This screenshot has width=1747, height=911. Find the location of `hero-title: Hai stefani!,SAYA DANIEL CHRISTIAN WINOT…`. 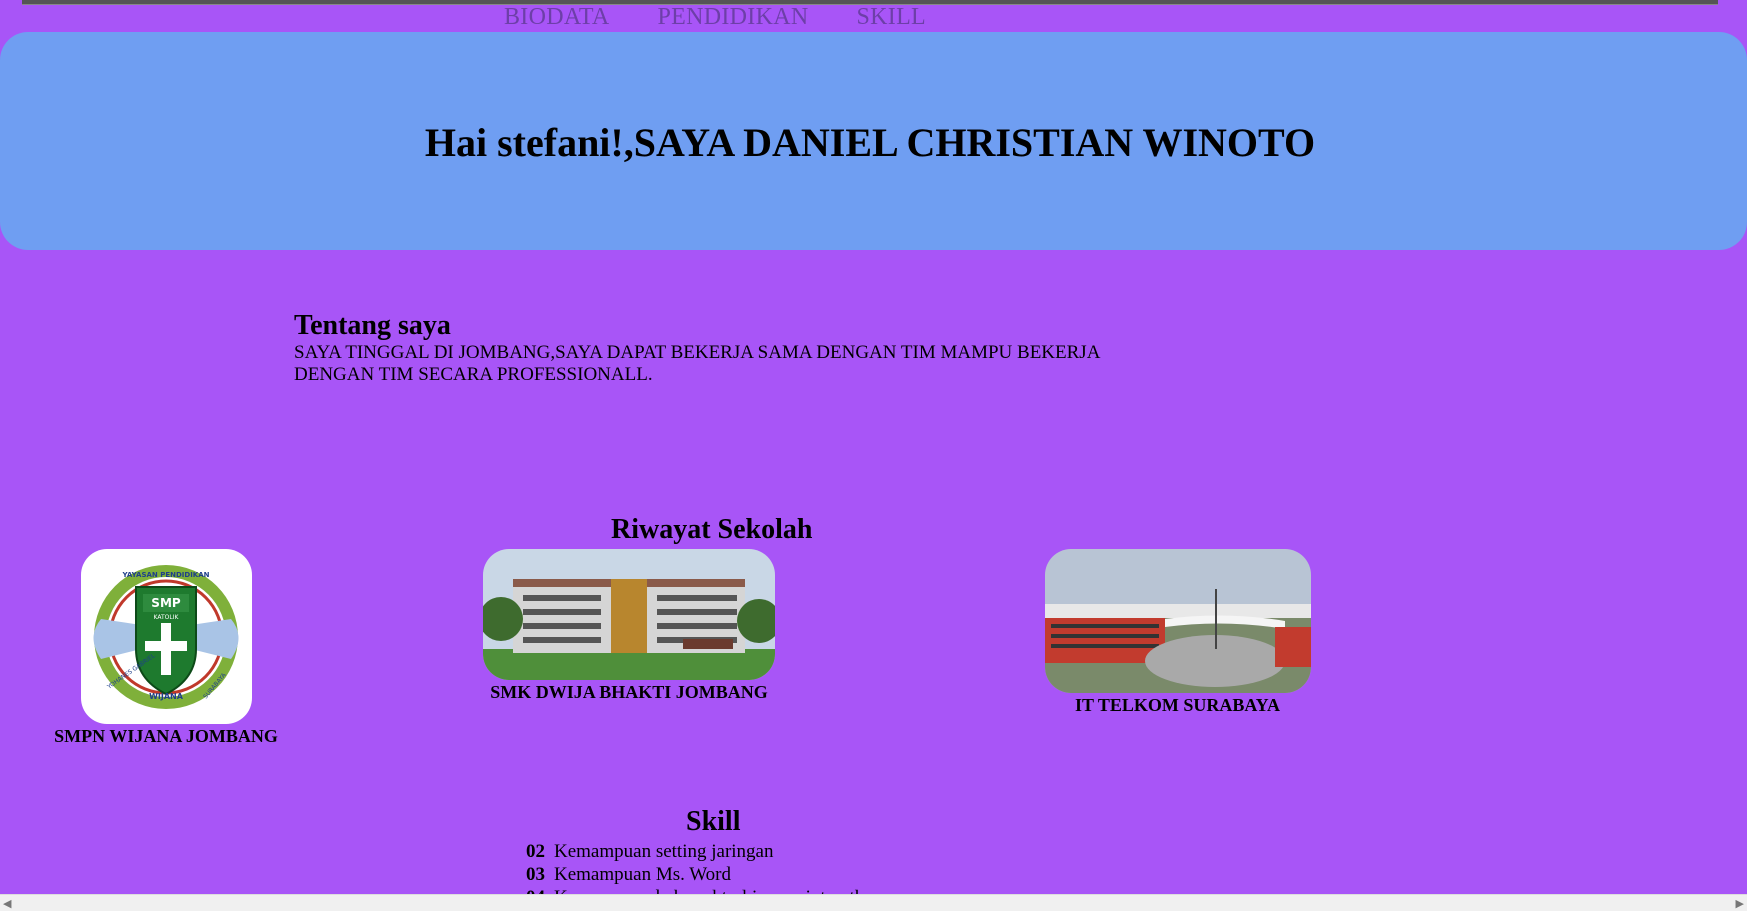

hero-title: Hai stefani!,SAYA DANIEL CHRISTIAN WINOT… is located at coordinates (870, 142).